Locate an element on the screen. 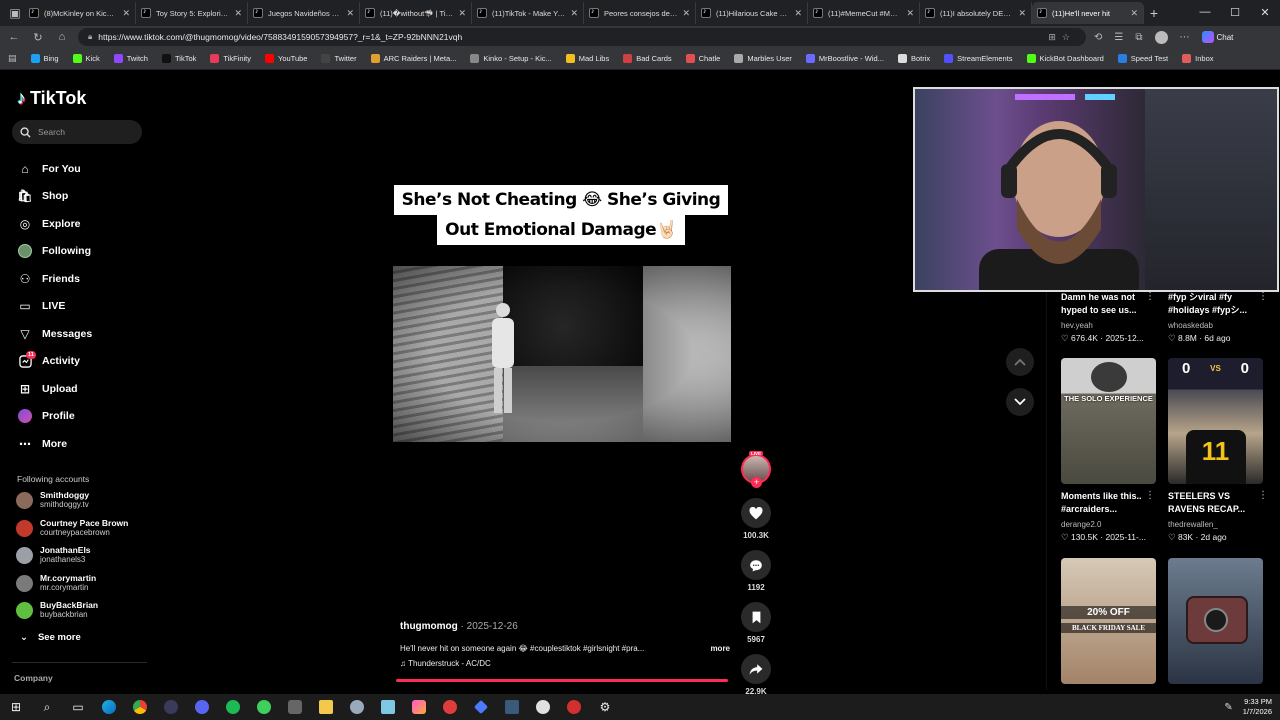 This screenshot has width=1280, height=720. maximize-button: ☐ is located at coordinates (1235, 12).